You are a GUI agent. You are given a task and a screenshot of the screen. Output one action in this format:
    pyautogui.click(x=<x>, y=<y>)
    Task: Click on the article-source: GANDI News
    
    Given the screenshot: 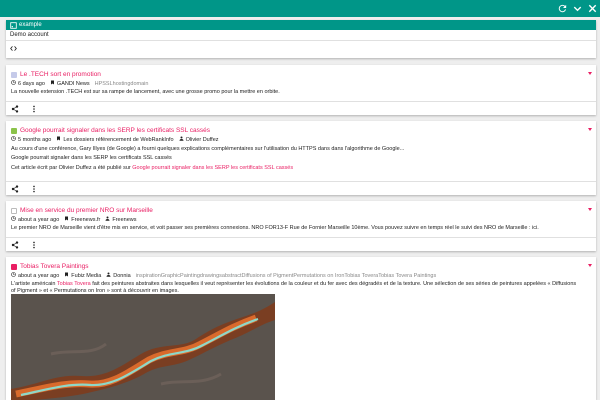 What is the action you would take?
    pyautogui.click(x=73, y=84)
    